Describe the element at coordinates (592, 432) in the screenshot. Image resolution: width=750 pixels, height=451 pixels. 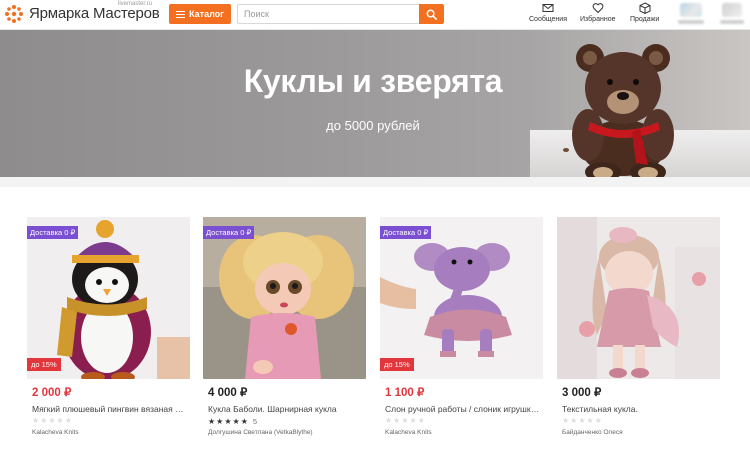
I see `seller-name: Байданченко Олеся` at that location.